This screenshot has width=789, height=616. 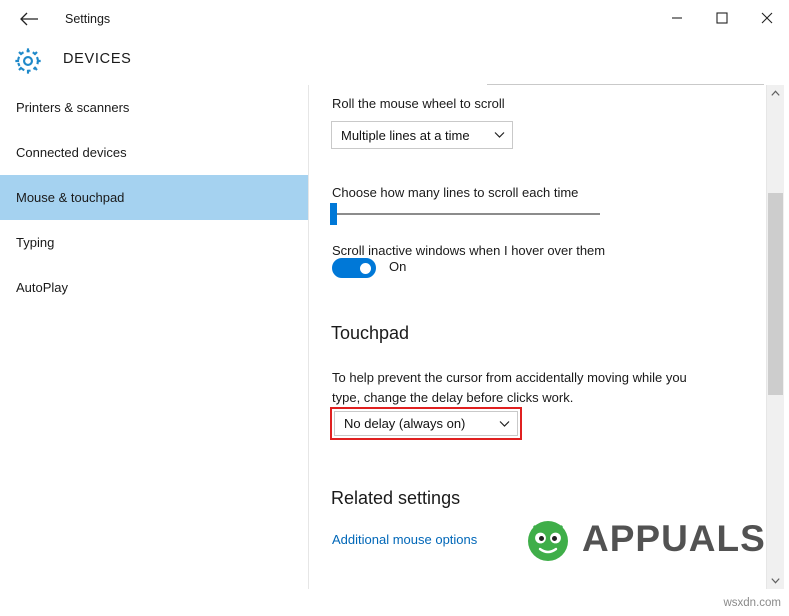 What do you see at coordinates (394, 602) in the screenshot?
I see `window-bottom-strip` at bounding box center [394, 602].